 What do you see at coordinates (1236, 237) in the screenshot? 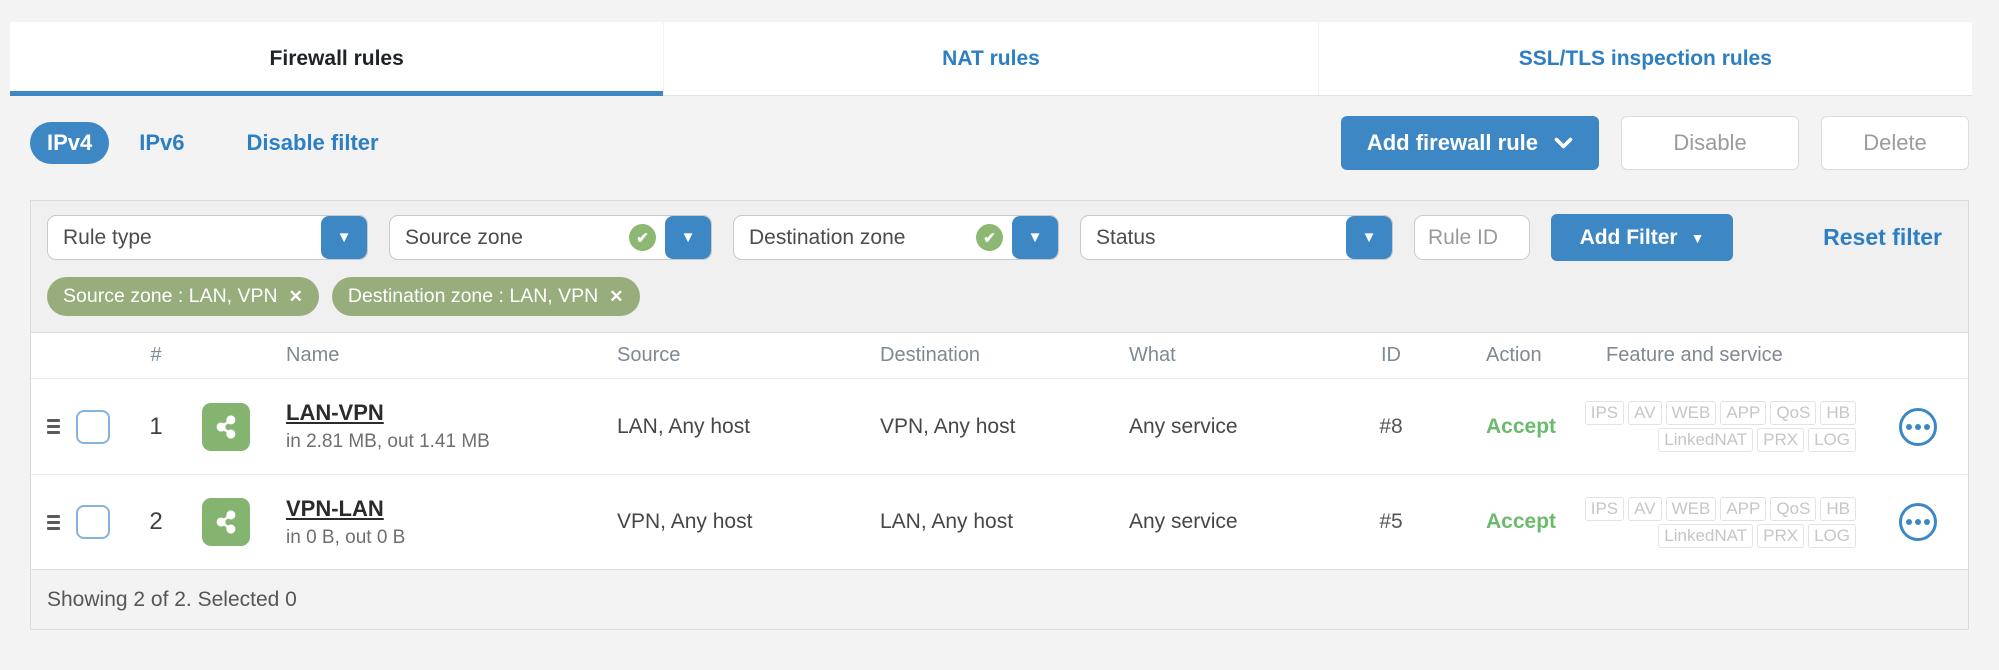
I see `status-dropdown: Status ▼` at bounding box center [1236, 237].